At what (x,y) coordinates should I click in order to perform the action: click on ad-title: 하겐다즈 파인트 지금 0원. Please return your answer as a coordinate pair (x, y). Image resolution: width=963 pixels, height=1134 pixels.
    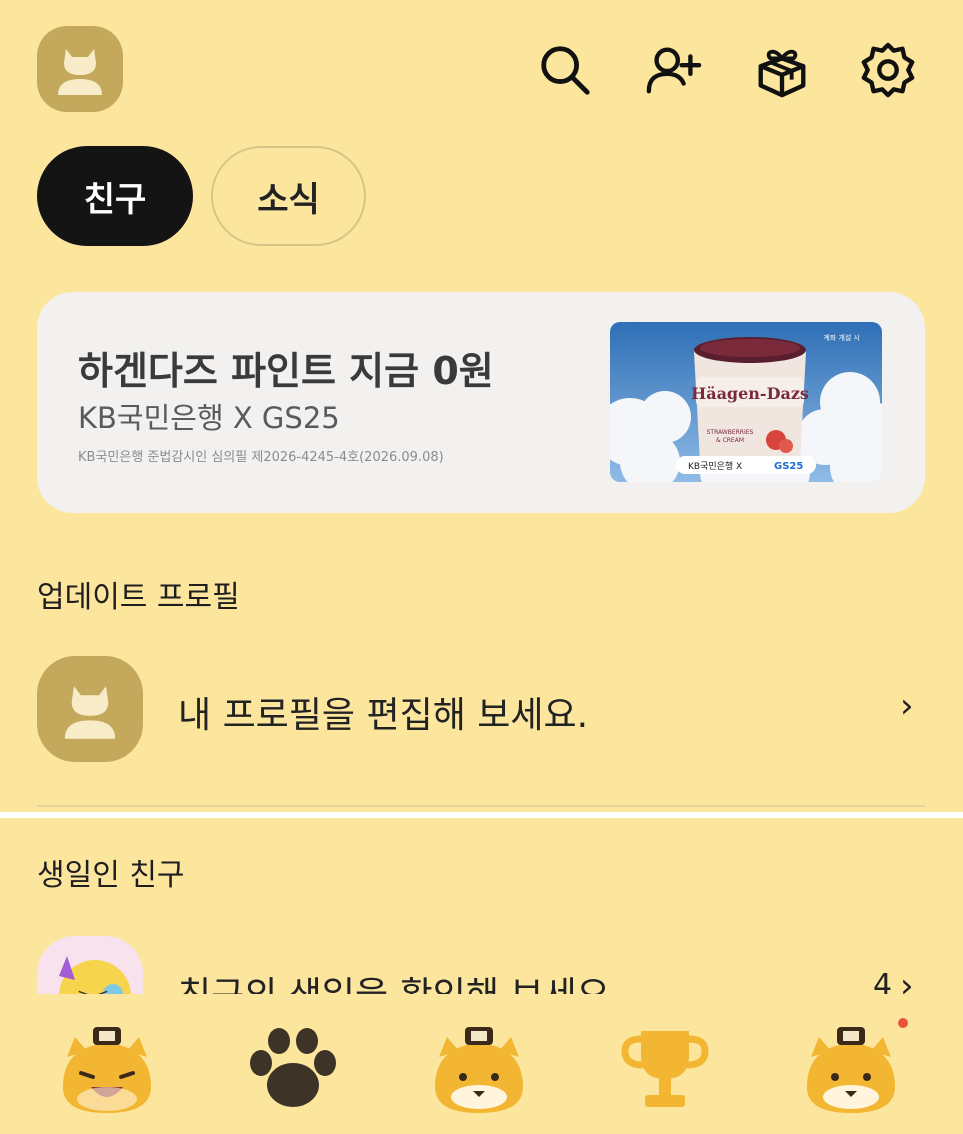
    Looking at the image, I should click on (286, 371).